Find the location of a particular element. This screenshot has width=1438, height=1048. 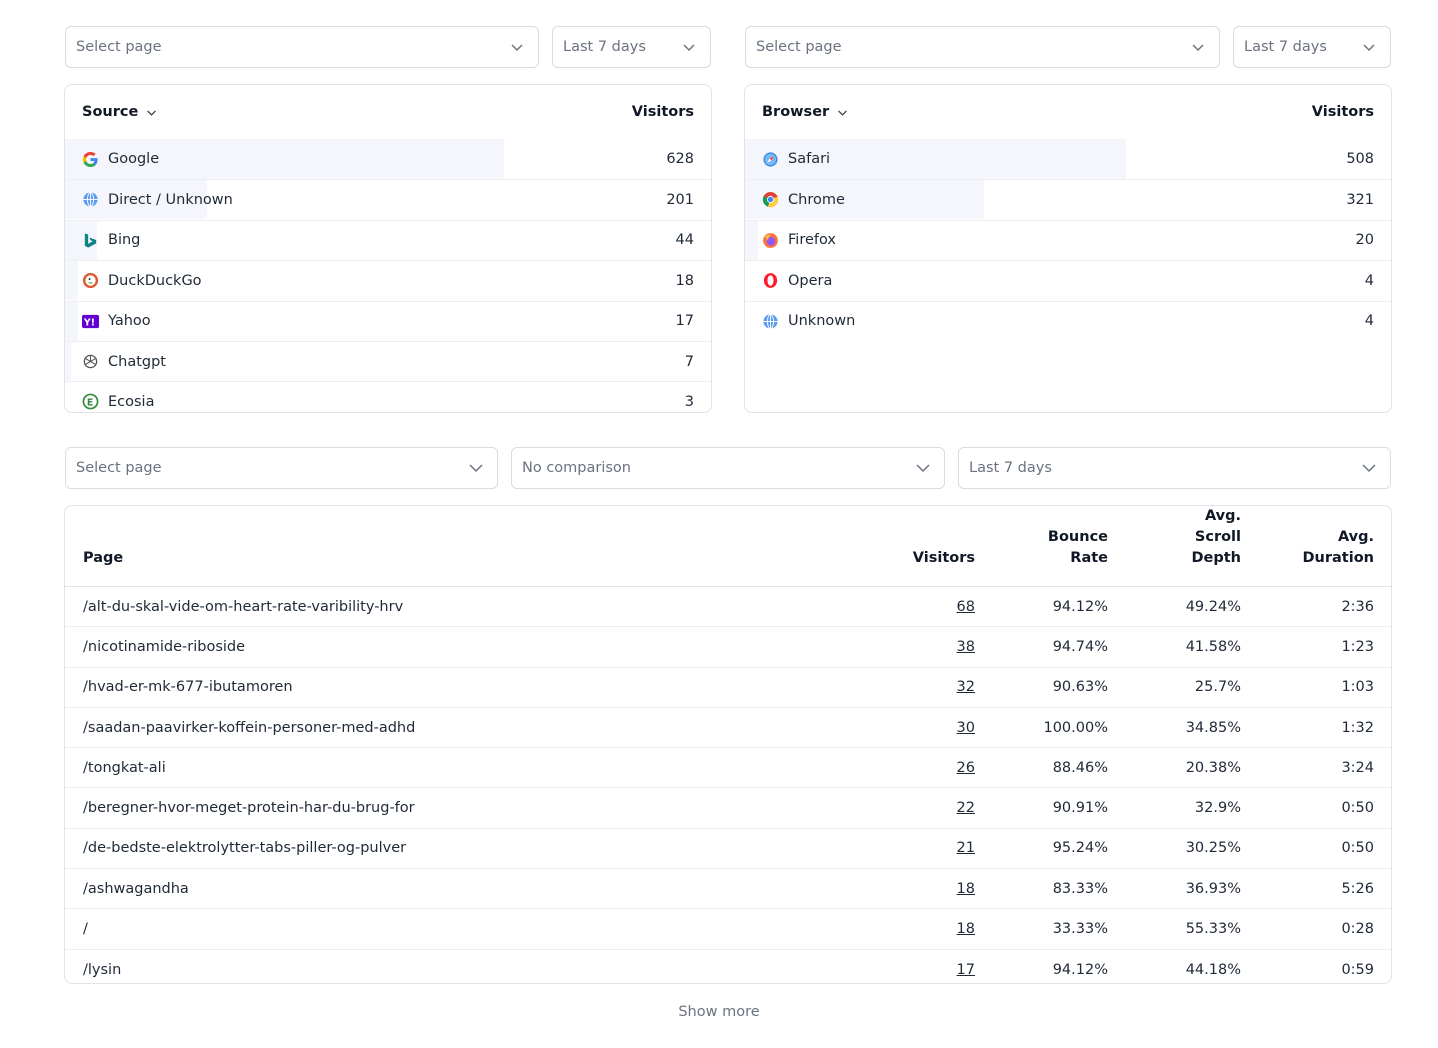

bounce-rate-cell: 95.24% is located at coordinates (1058, 849).